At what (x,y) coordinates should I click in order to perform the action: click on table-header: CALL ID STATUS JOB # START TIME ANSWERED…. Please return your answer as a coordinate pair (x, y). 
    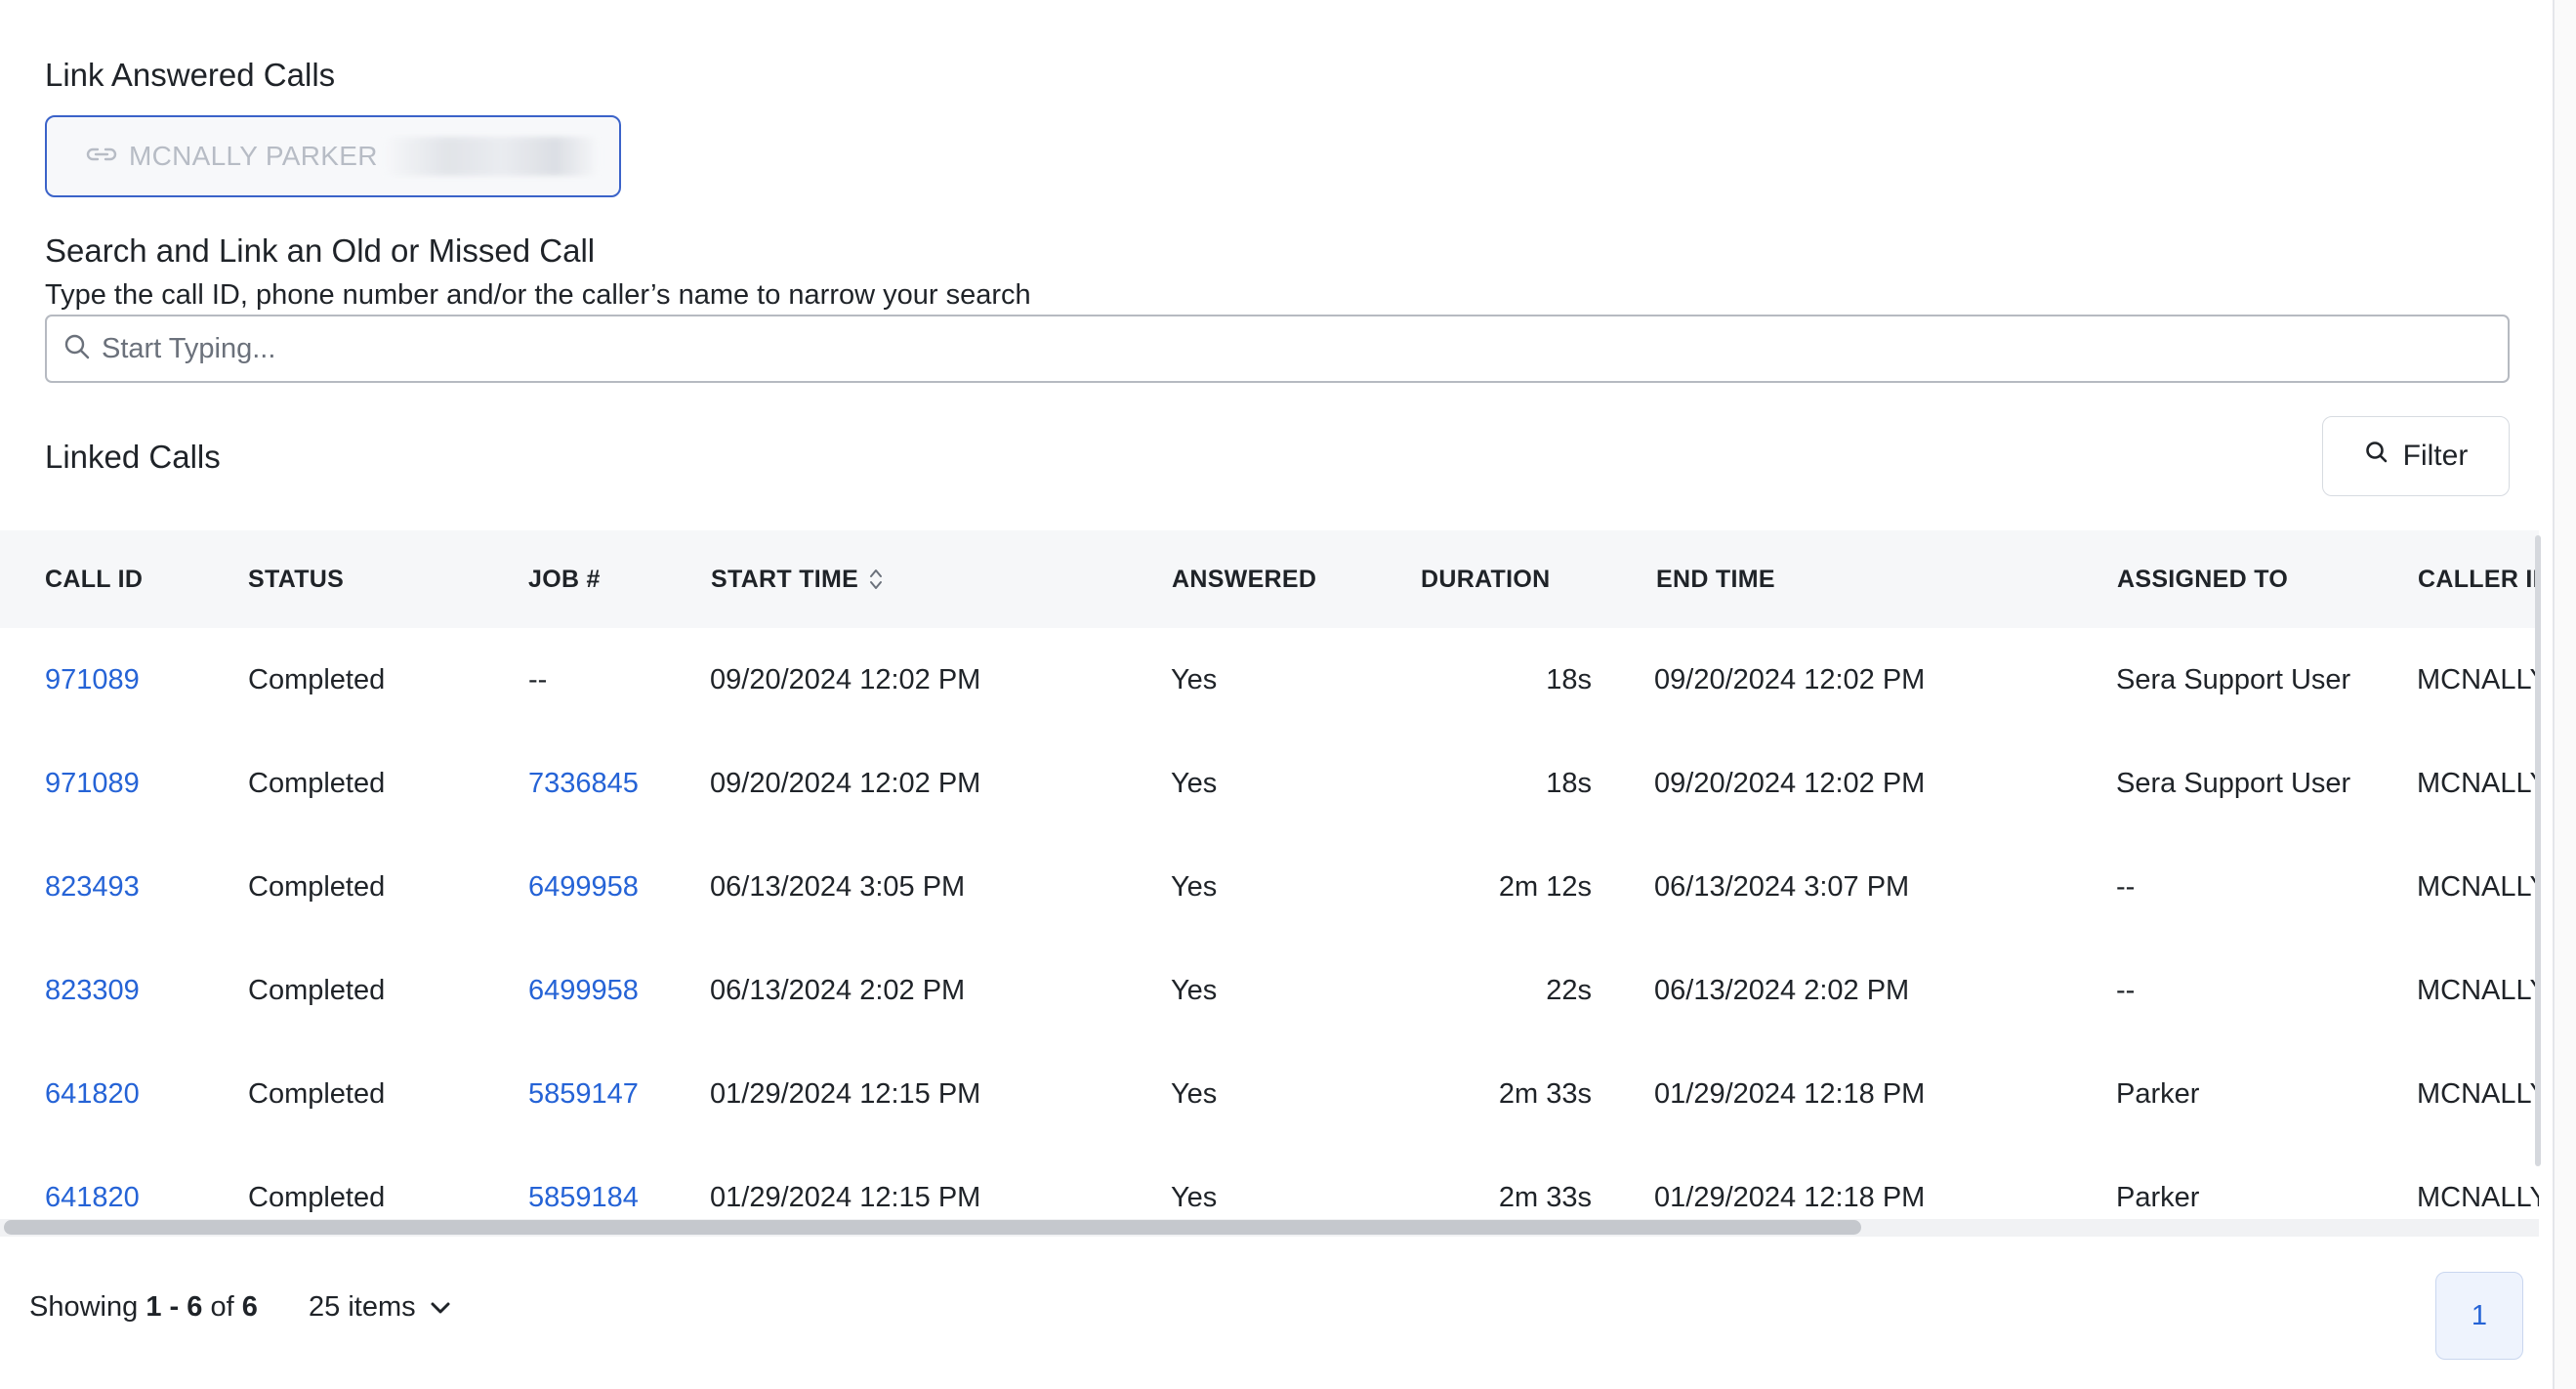
    Looking at the image, I should click on (1269, 579).